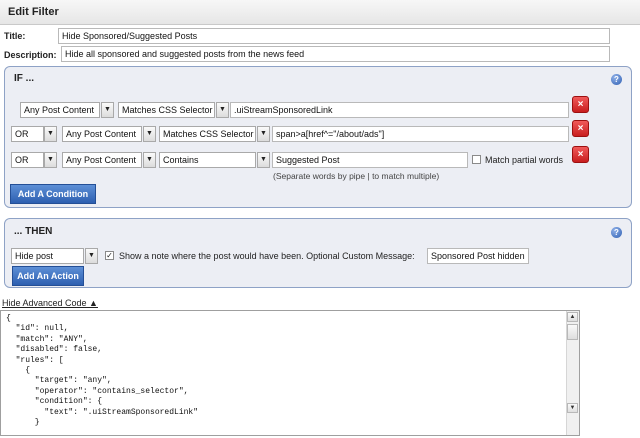 The height and width of the screenshot is (438, 640). I want to click on then-panel-title: ... THEN, so click(33, 231).